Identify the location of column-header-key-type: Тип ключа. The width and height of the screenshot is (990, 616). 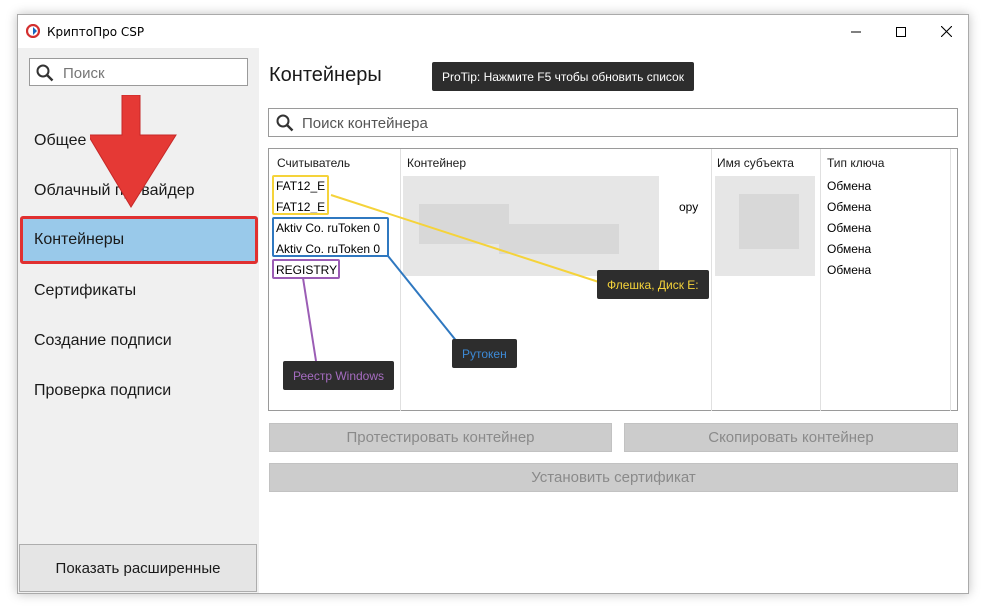
(855, 163).